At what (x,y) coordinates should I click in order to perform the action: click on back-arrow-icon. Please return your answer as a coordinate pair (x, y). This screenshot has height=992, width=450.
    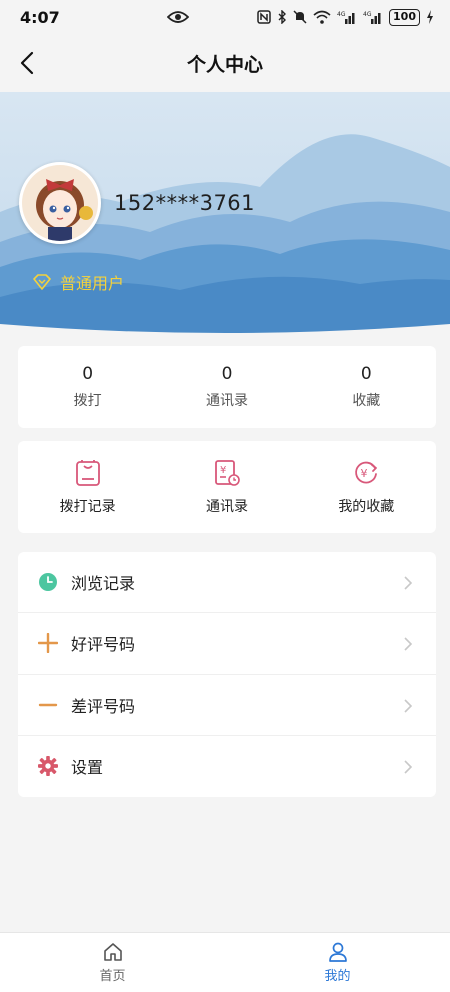
    Looking at the image, I should click on (29, 63).